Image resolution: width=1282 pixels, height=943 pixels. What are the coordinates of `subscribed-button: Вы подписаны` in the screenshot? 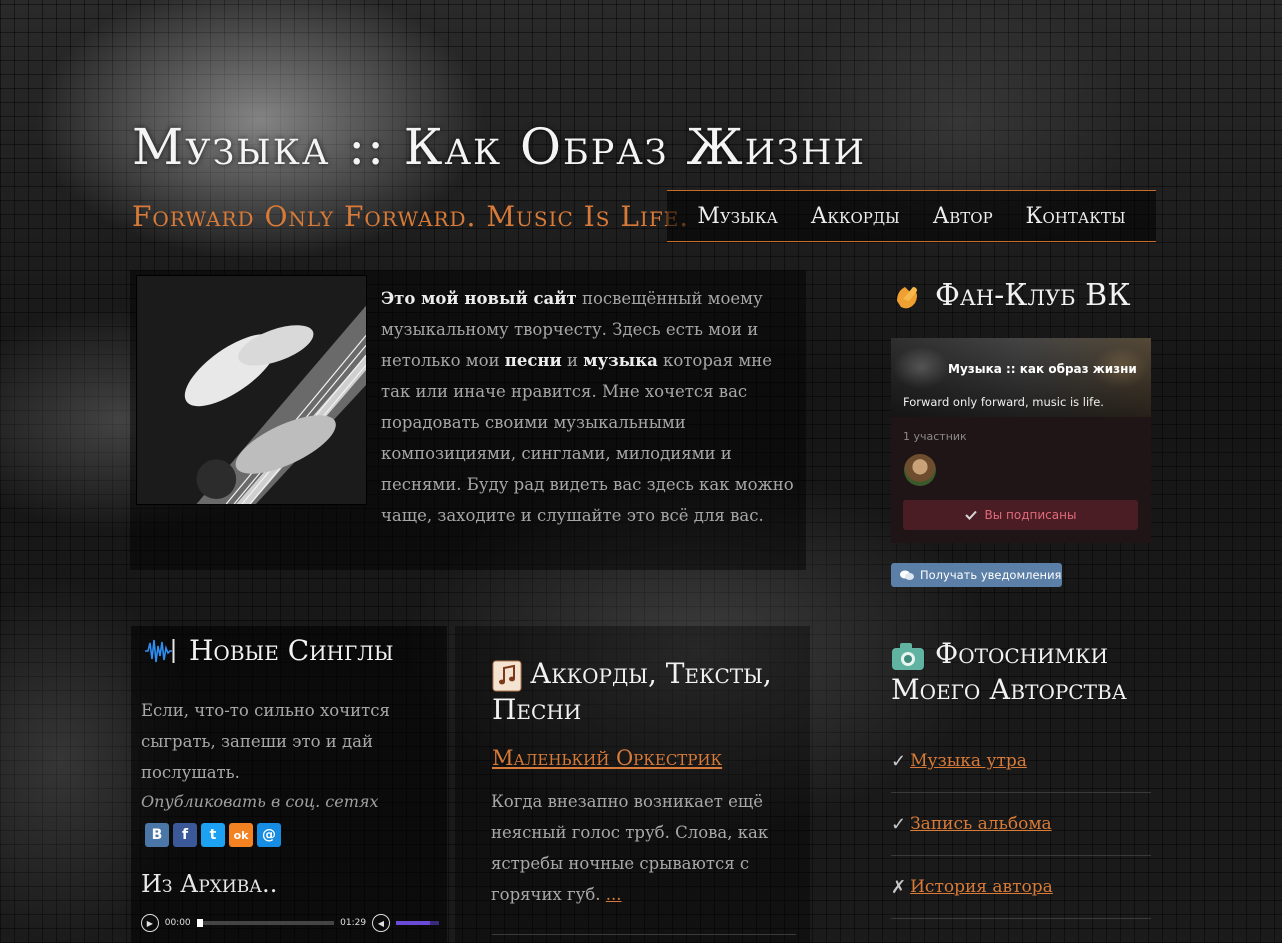 It's located at (1020, 515).